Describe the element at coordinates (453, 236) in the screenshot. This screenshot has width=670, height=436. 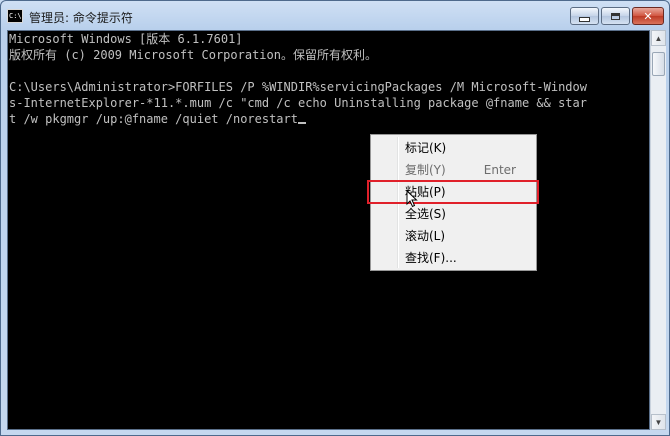
I see `menu-item-scroll: 滚动(L)` at that location.